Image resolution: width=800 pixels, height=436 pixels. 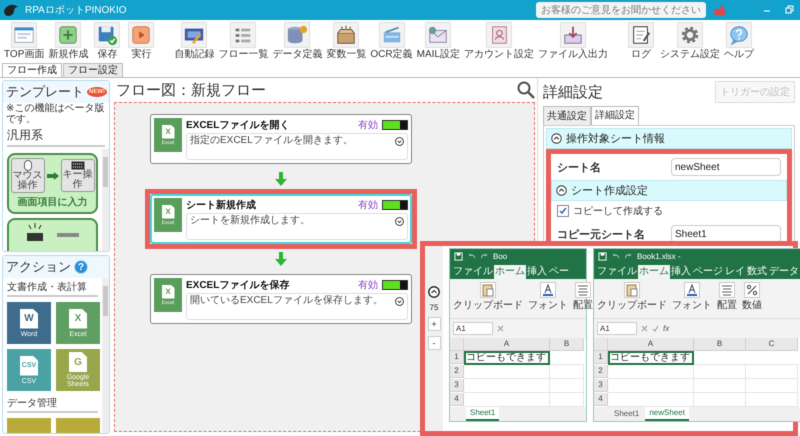 What do you see at coordinates (38, 267) in the screenshot?
I see `panel-title: アクション` at bounding box center [38, 267].